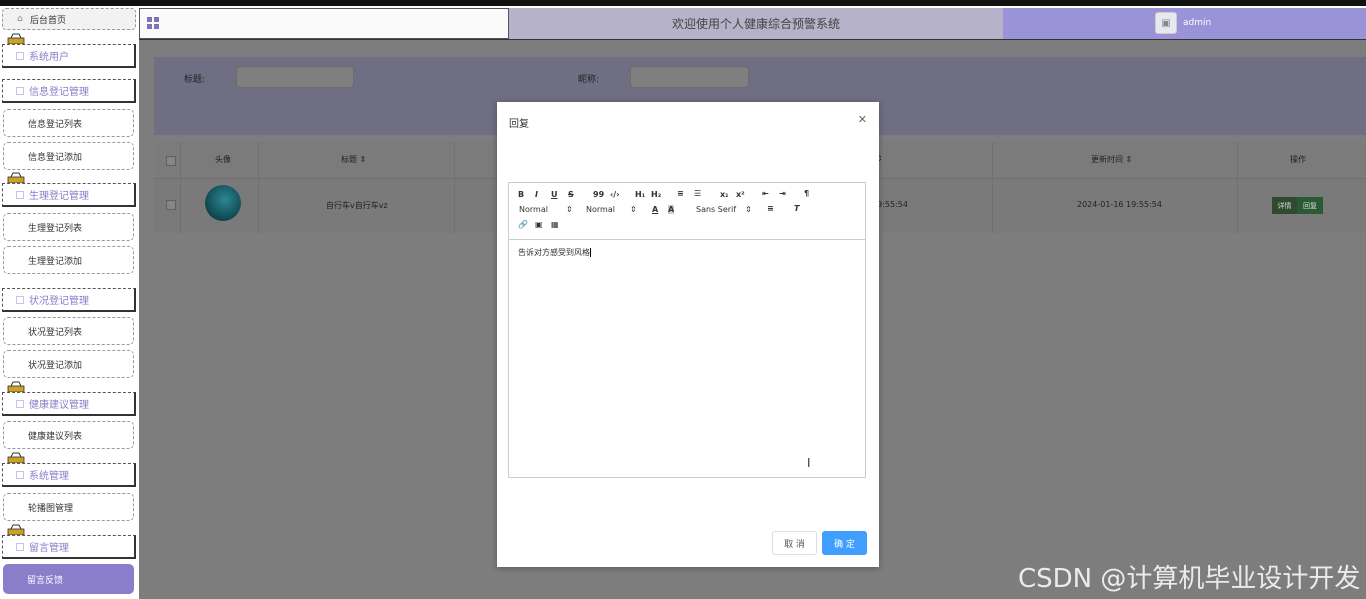  I want to click on font-select: Sans Serif ⇕, so click(724, 209).